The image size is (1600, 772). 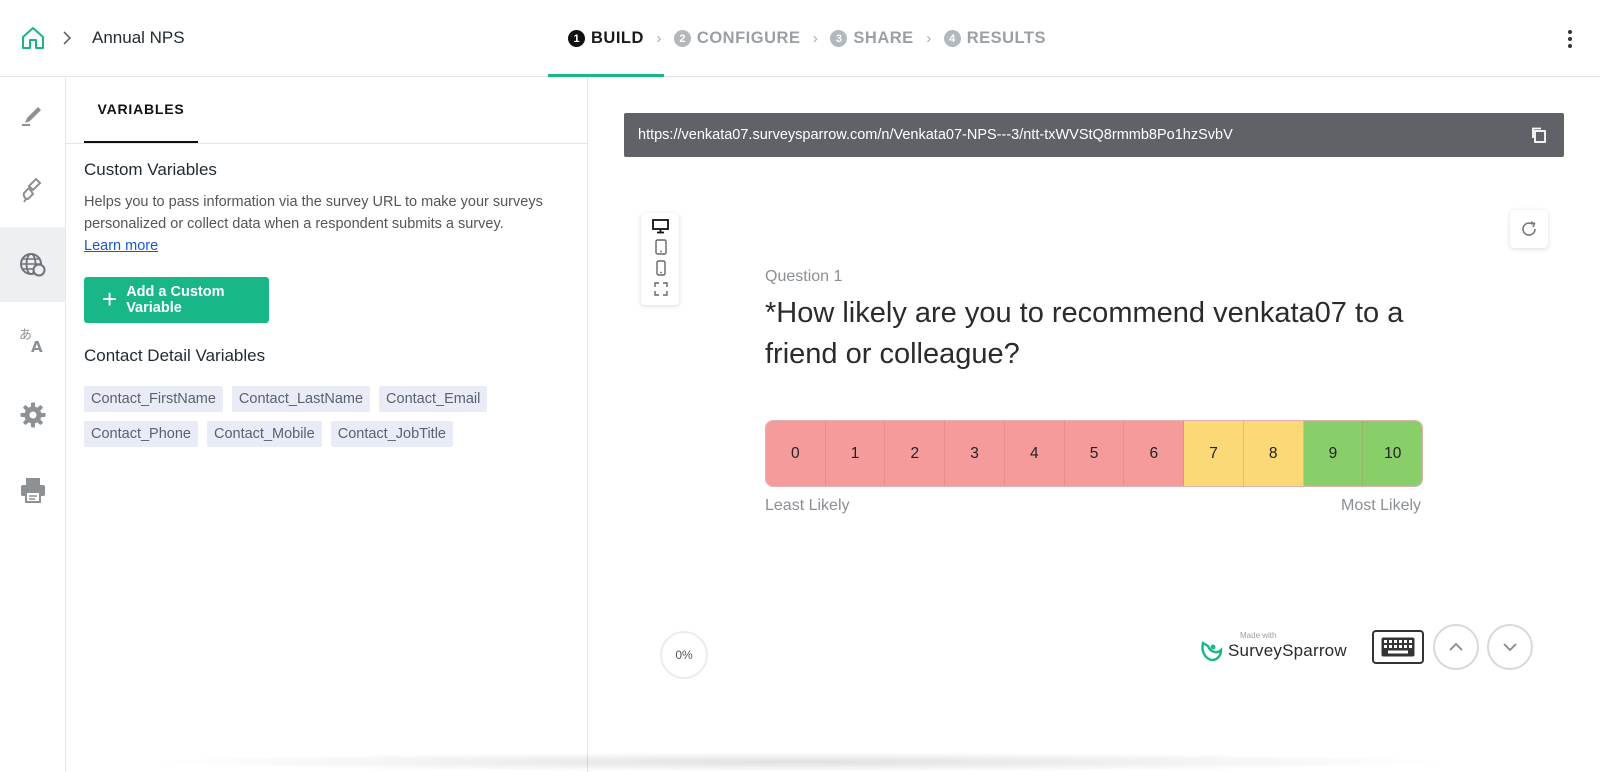 I want to click on sidebar-item-translations: あ A, so click(x=32, y=339).